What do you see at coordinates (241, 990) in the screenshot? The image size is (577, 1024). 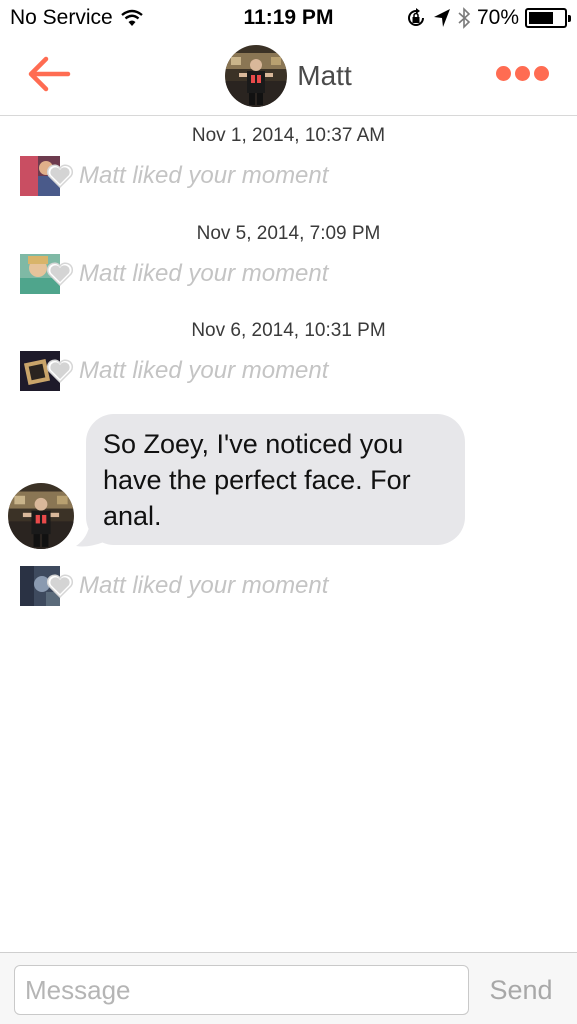 I see `message-input` at bounding box center [241, 990].